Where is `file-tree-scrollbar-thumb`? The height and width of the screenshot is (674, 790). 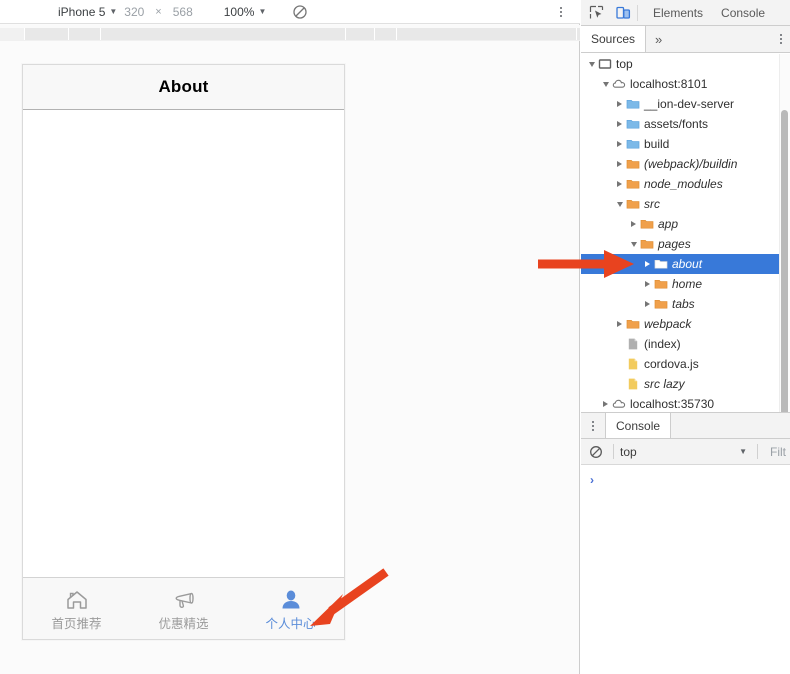 file-tree-scrollbar-thumb is located at coordinates (784, 275).